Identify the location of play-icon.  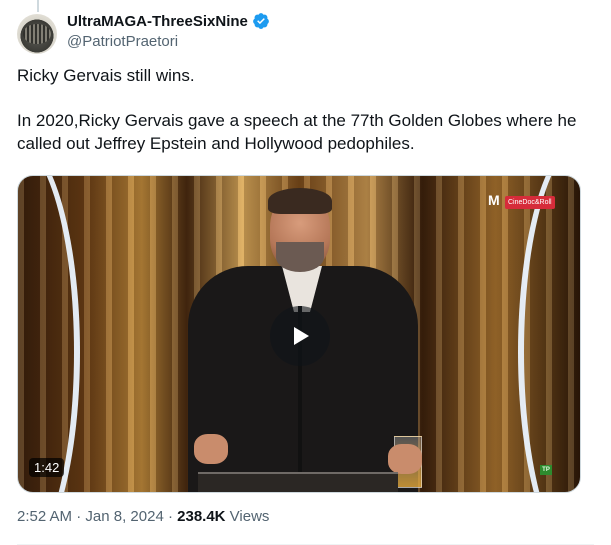
(301, 336).